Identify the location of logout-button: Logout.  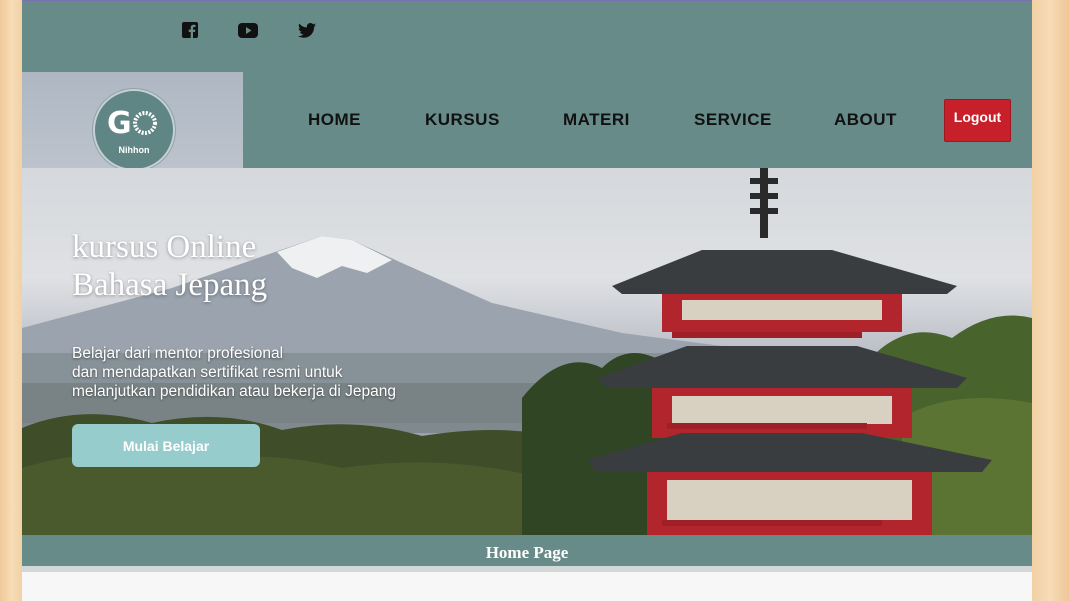
(977, 120).